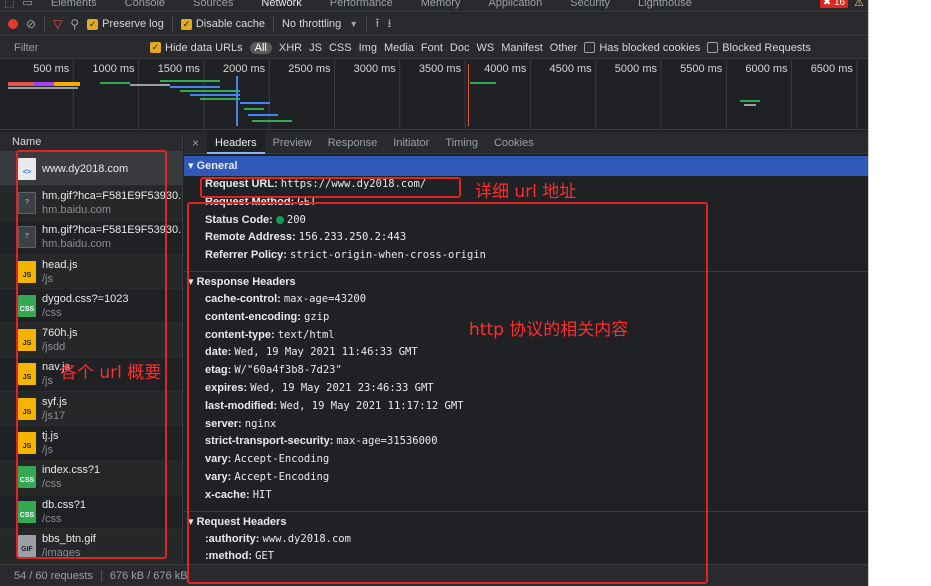 This screenshot has width=931, height=586. Describe the element at coordinates (230, 24) in the screenshot. I see `disable-cache-label: Disable cache` at that location.